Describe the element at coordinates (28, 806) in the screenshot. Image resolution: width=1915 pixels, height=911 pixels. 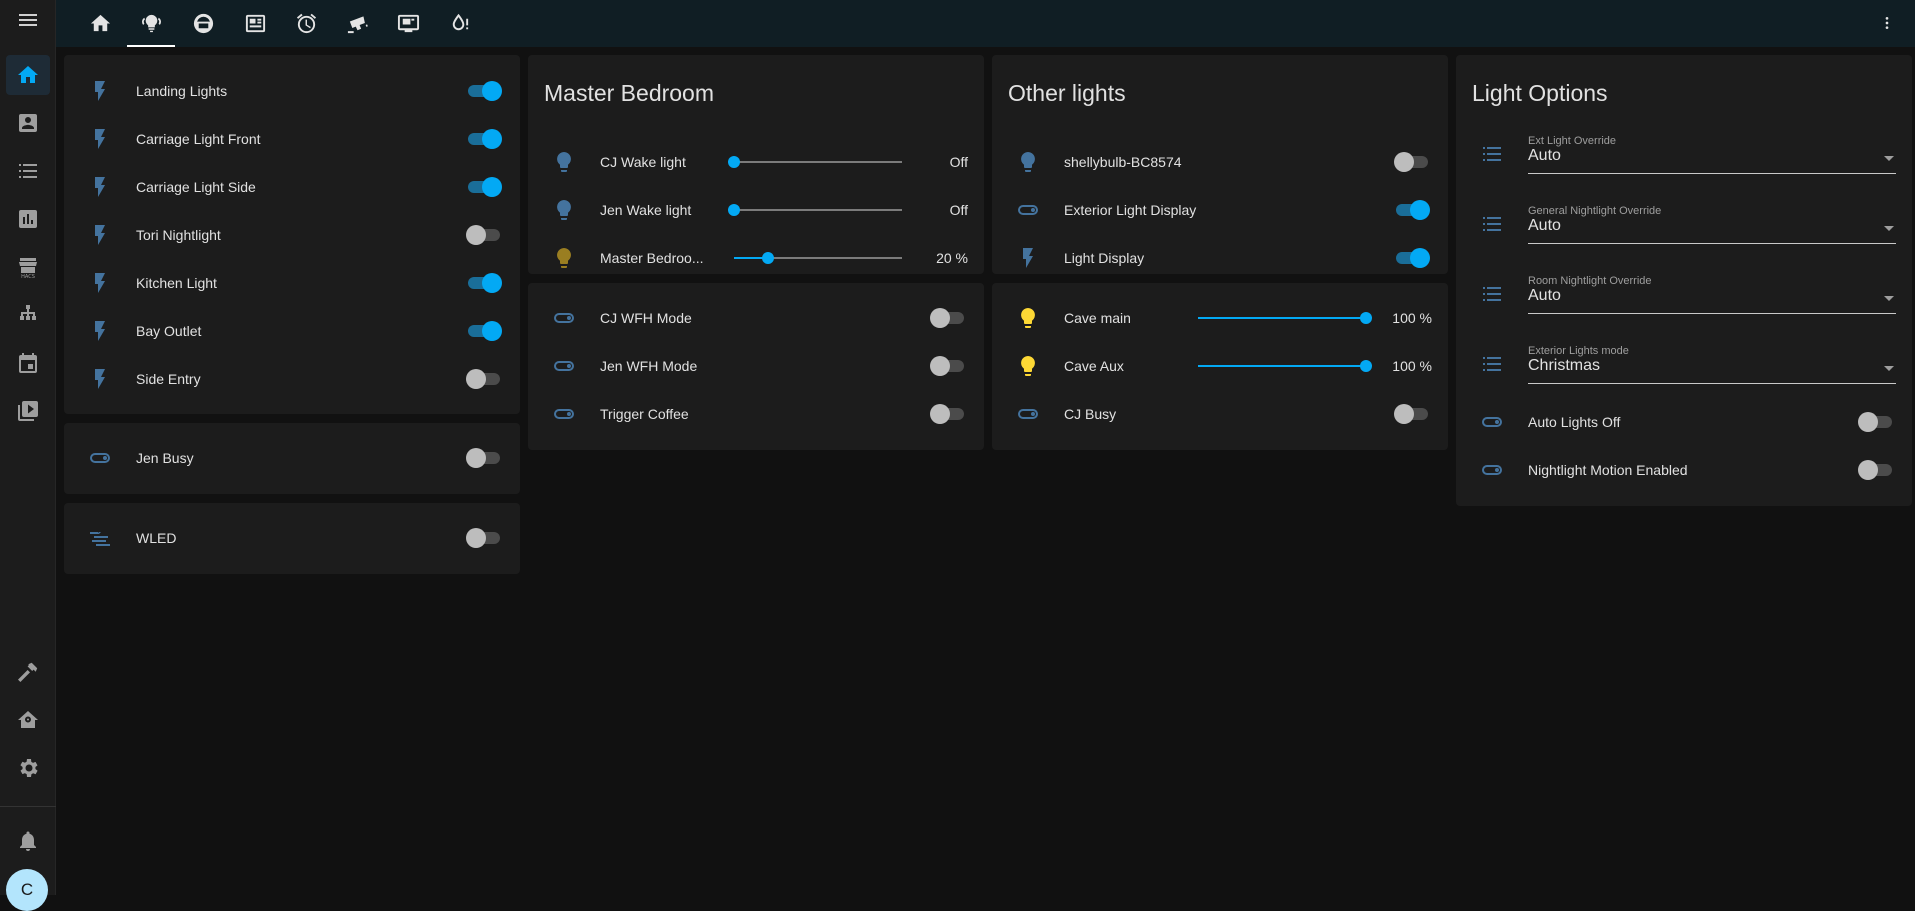
I see `sidebar-divider` at that location.